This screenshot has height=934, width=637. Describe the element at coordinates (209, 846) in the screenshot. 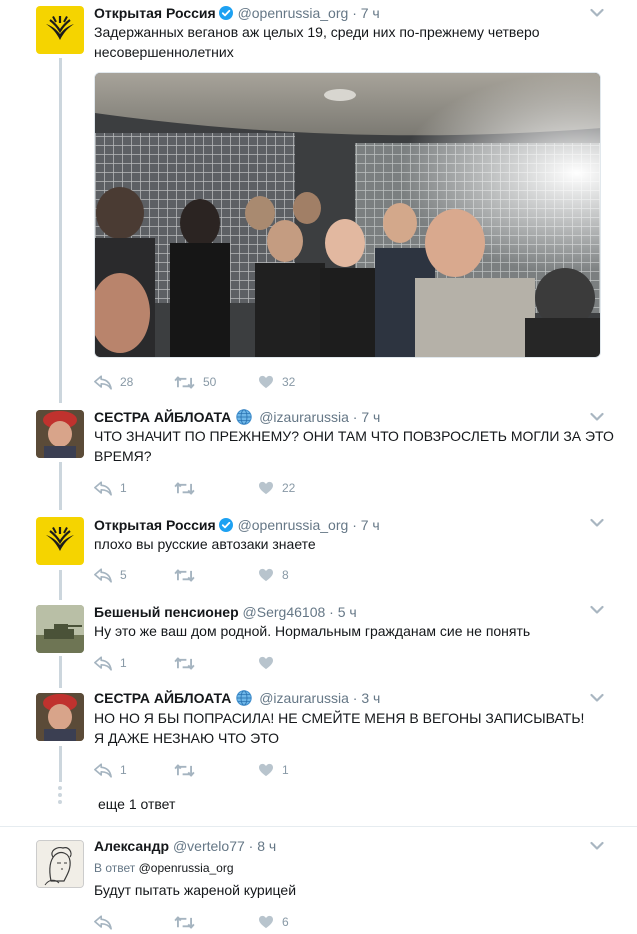

I see `author-handle: @vertelo77` at that location.